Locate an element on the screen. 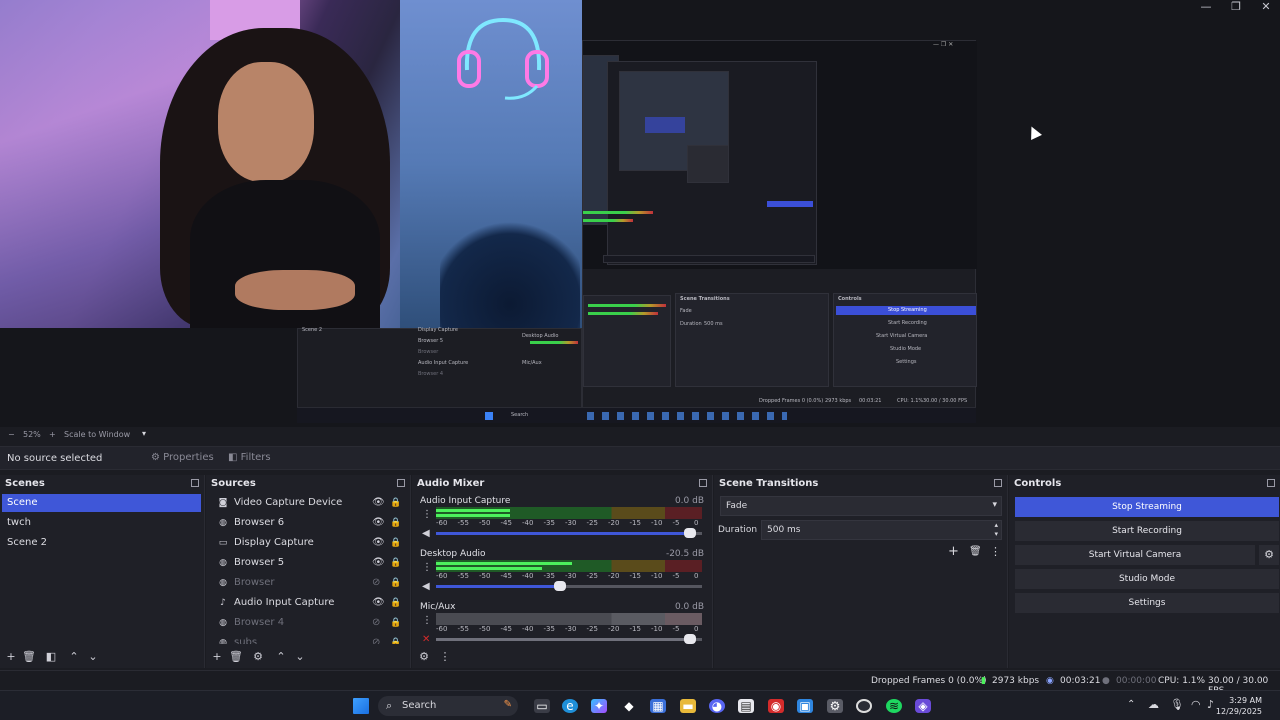 Image resolution: width=1280 pixels, height=720 pixels. filter-icon: ◧ is located at coordinates (51, 656).